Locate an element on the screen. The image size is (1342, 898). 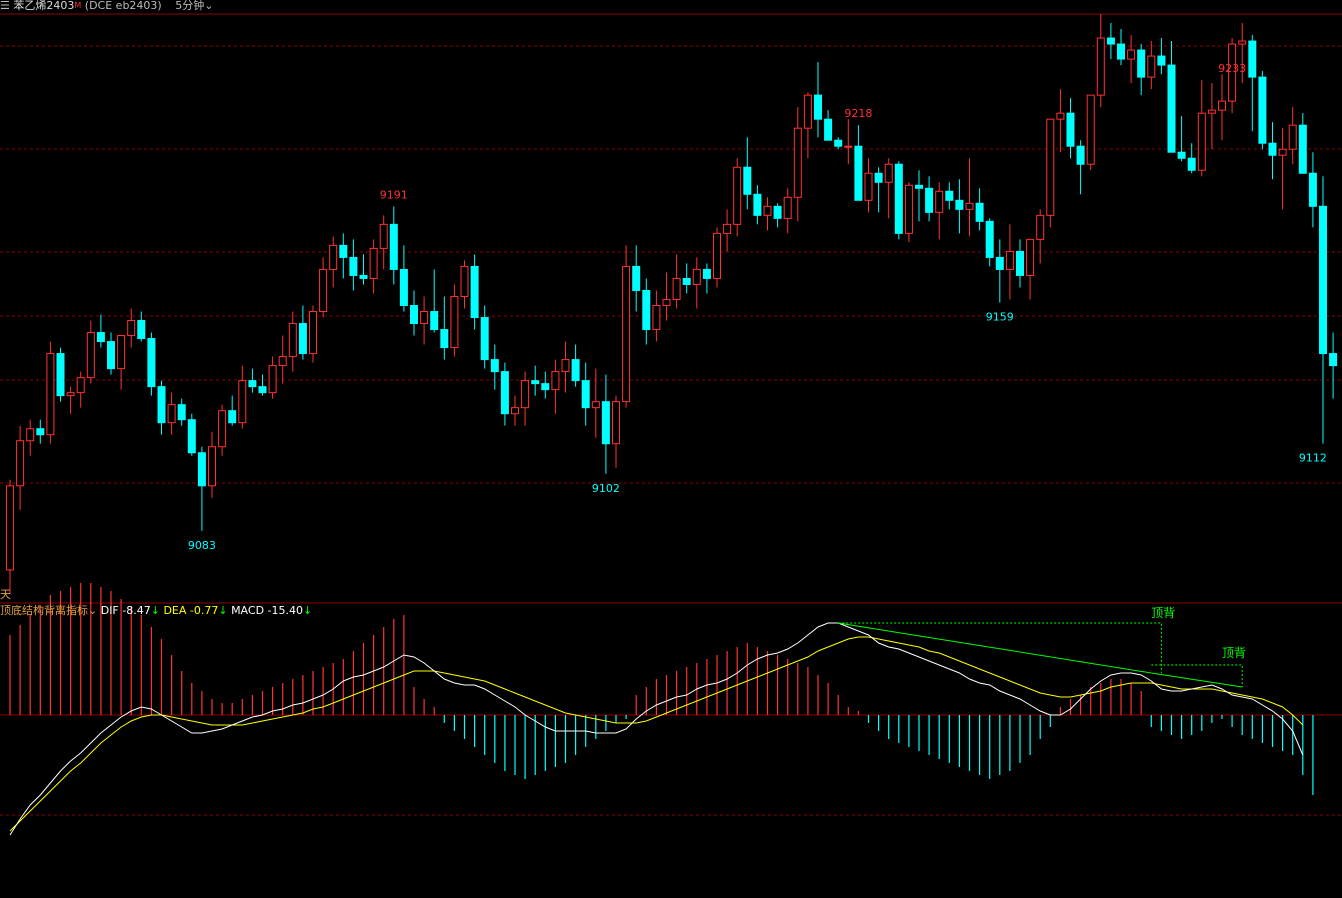
dea-value: DEA -0.77 is located at coordinates (191, 610).